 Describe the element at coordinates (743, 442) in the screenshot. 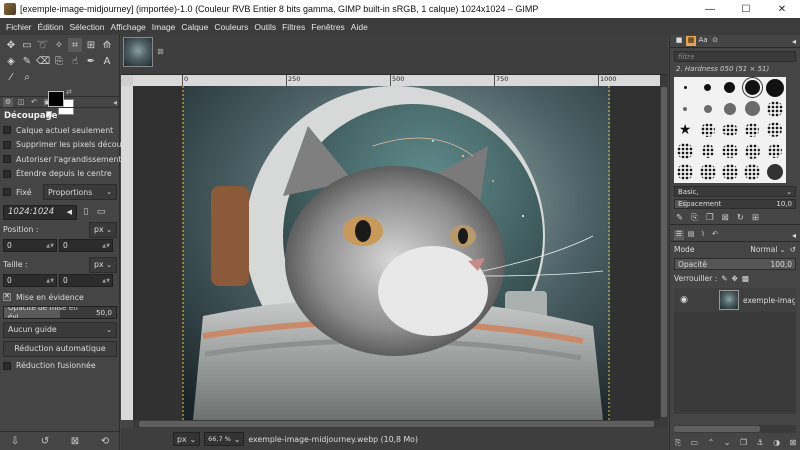

I see `duplicate-layer-icon: ❐` at that location.